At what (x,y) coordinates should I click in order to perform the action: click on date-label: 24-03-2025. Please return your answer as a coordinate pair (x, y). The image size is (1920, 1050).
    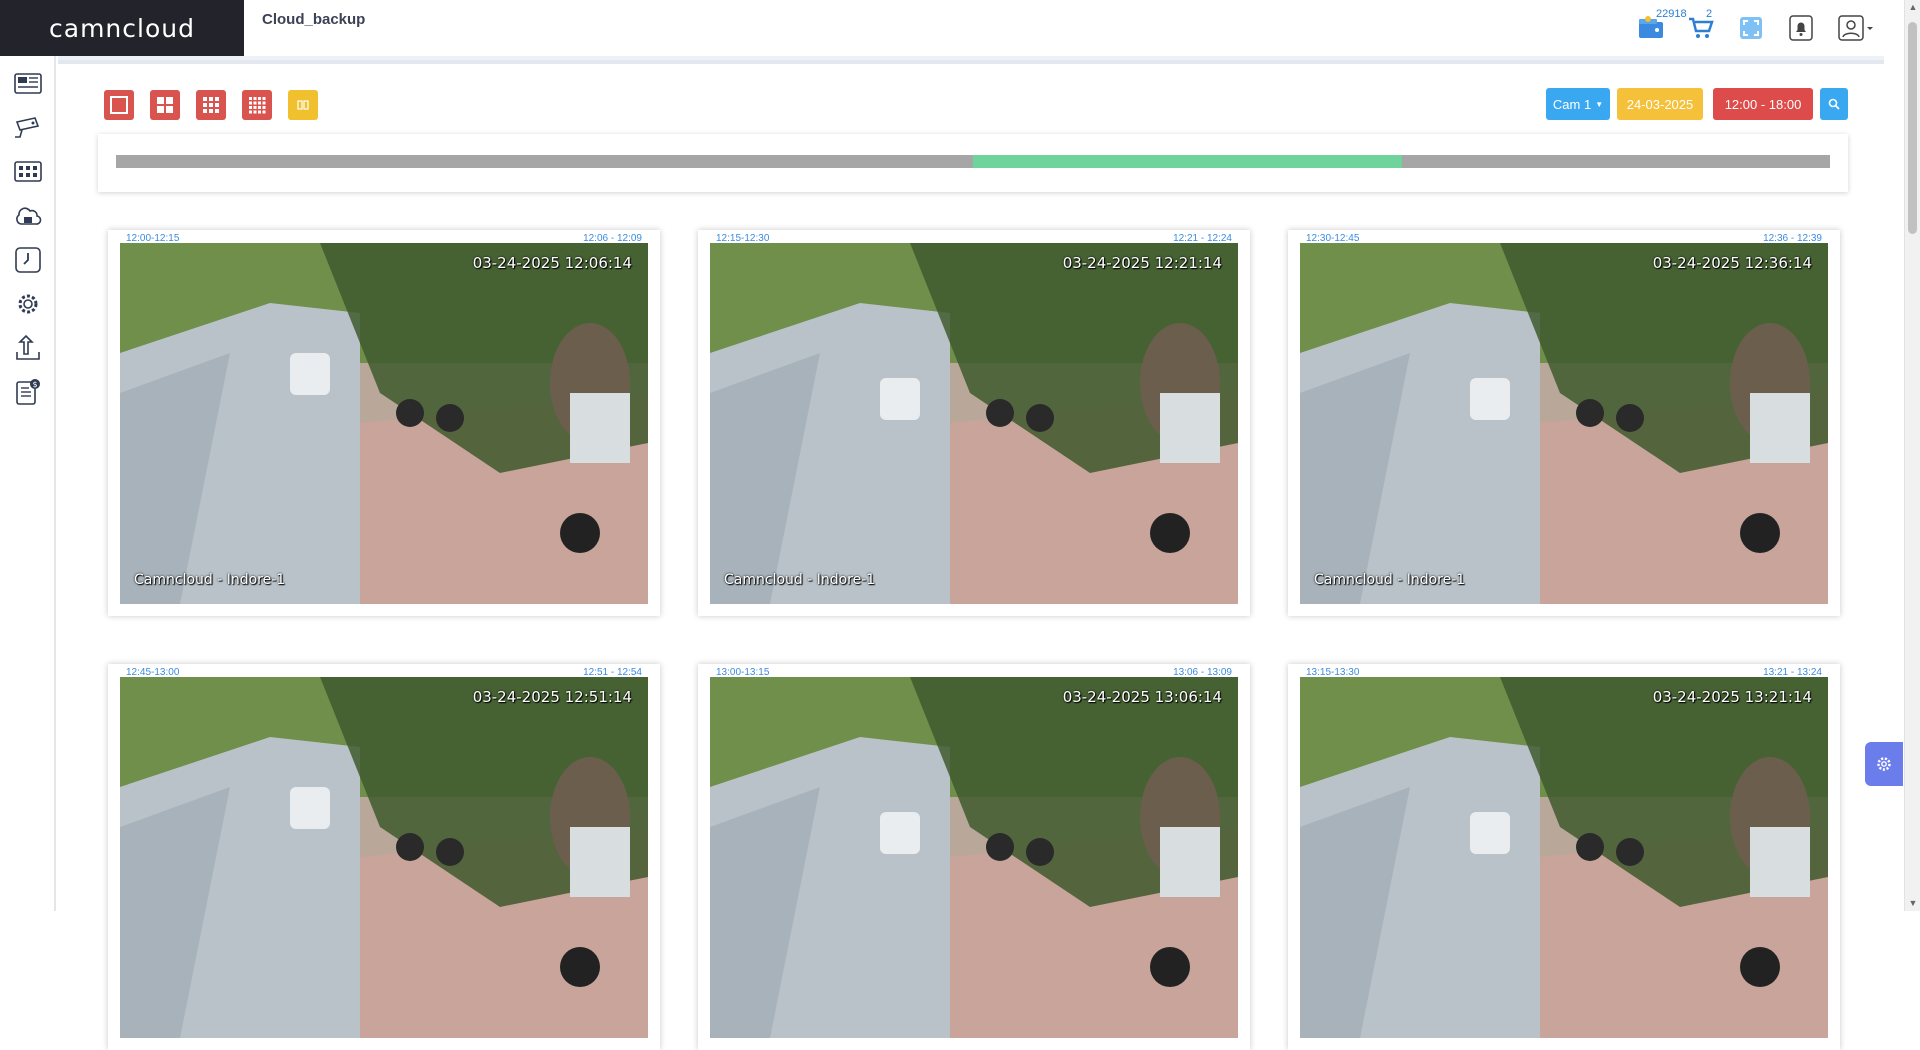
    Looking at the image, I should click on (1660, 104).